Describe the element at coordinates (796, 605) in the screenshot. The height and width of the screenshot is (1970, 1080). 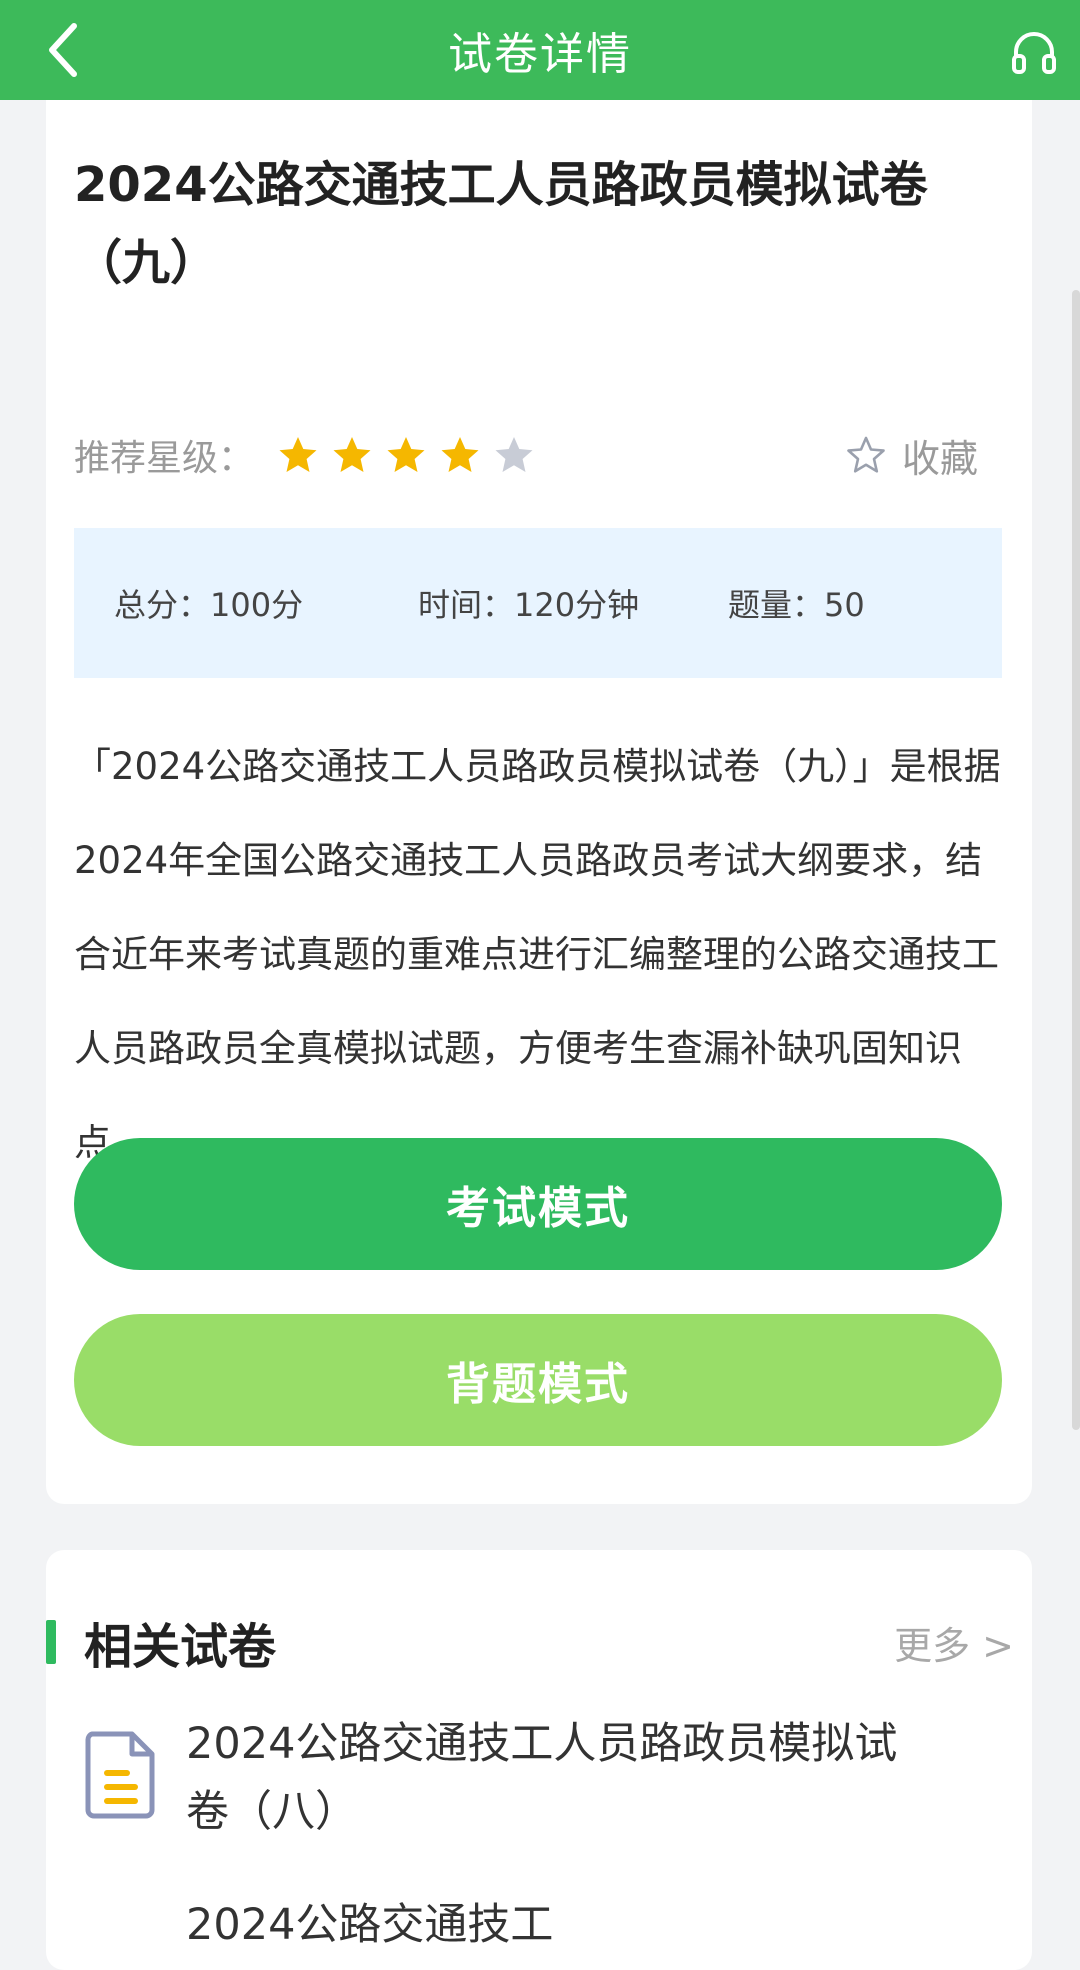
I see `question-count: 题量：50` at that location.